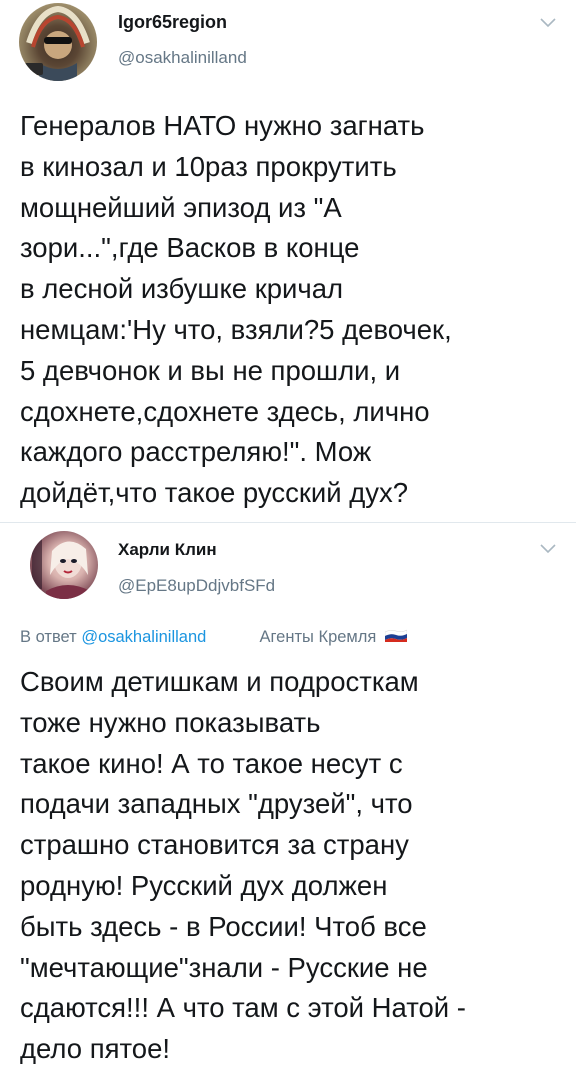  What do you see at coordinates (143, 637) in the screenshot?
I see `reply-mention-link: @osakhalinilland` at bounding box center [143, 637].